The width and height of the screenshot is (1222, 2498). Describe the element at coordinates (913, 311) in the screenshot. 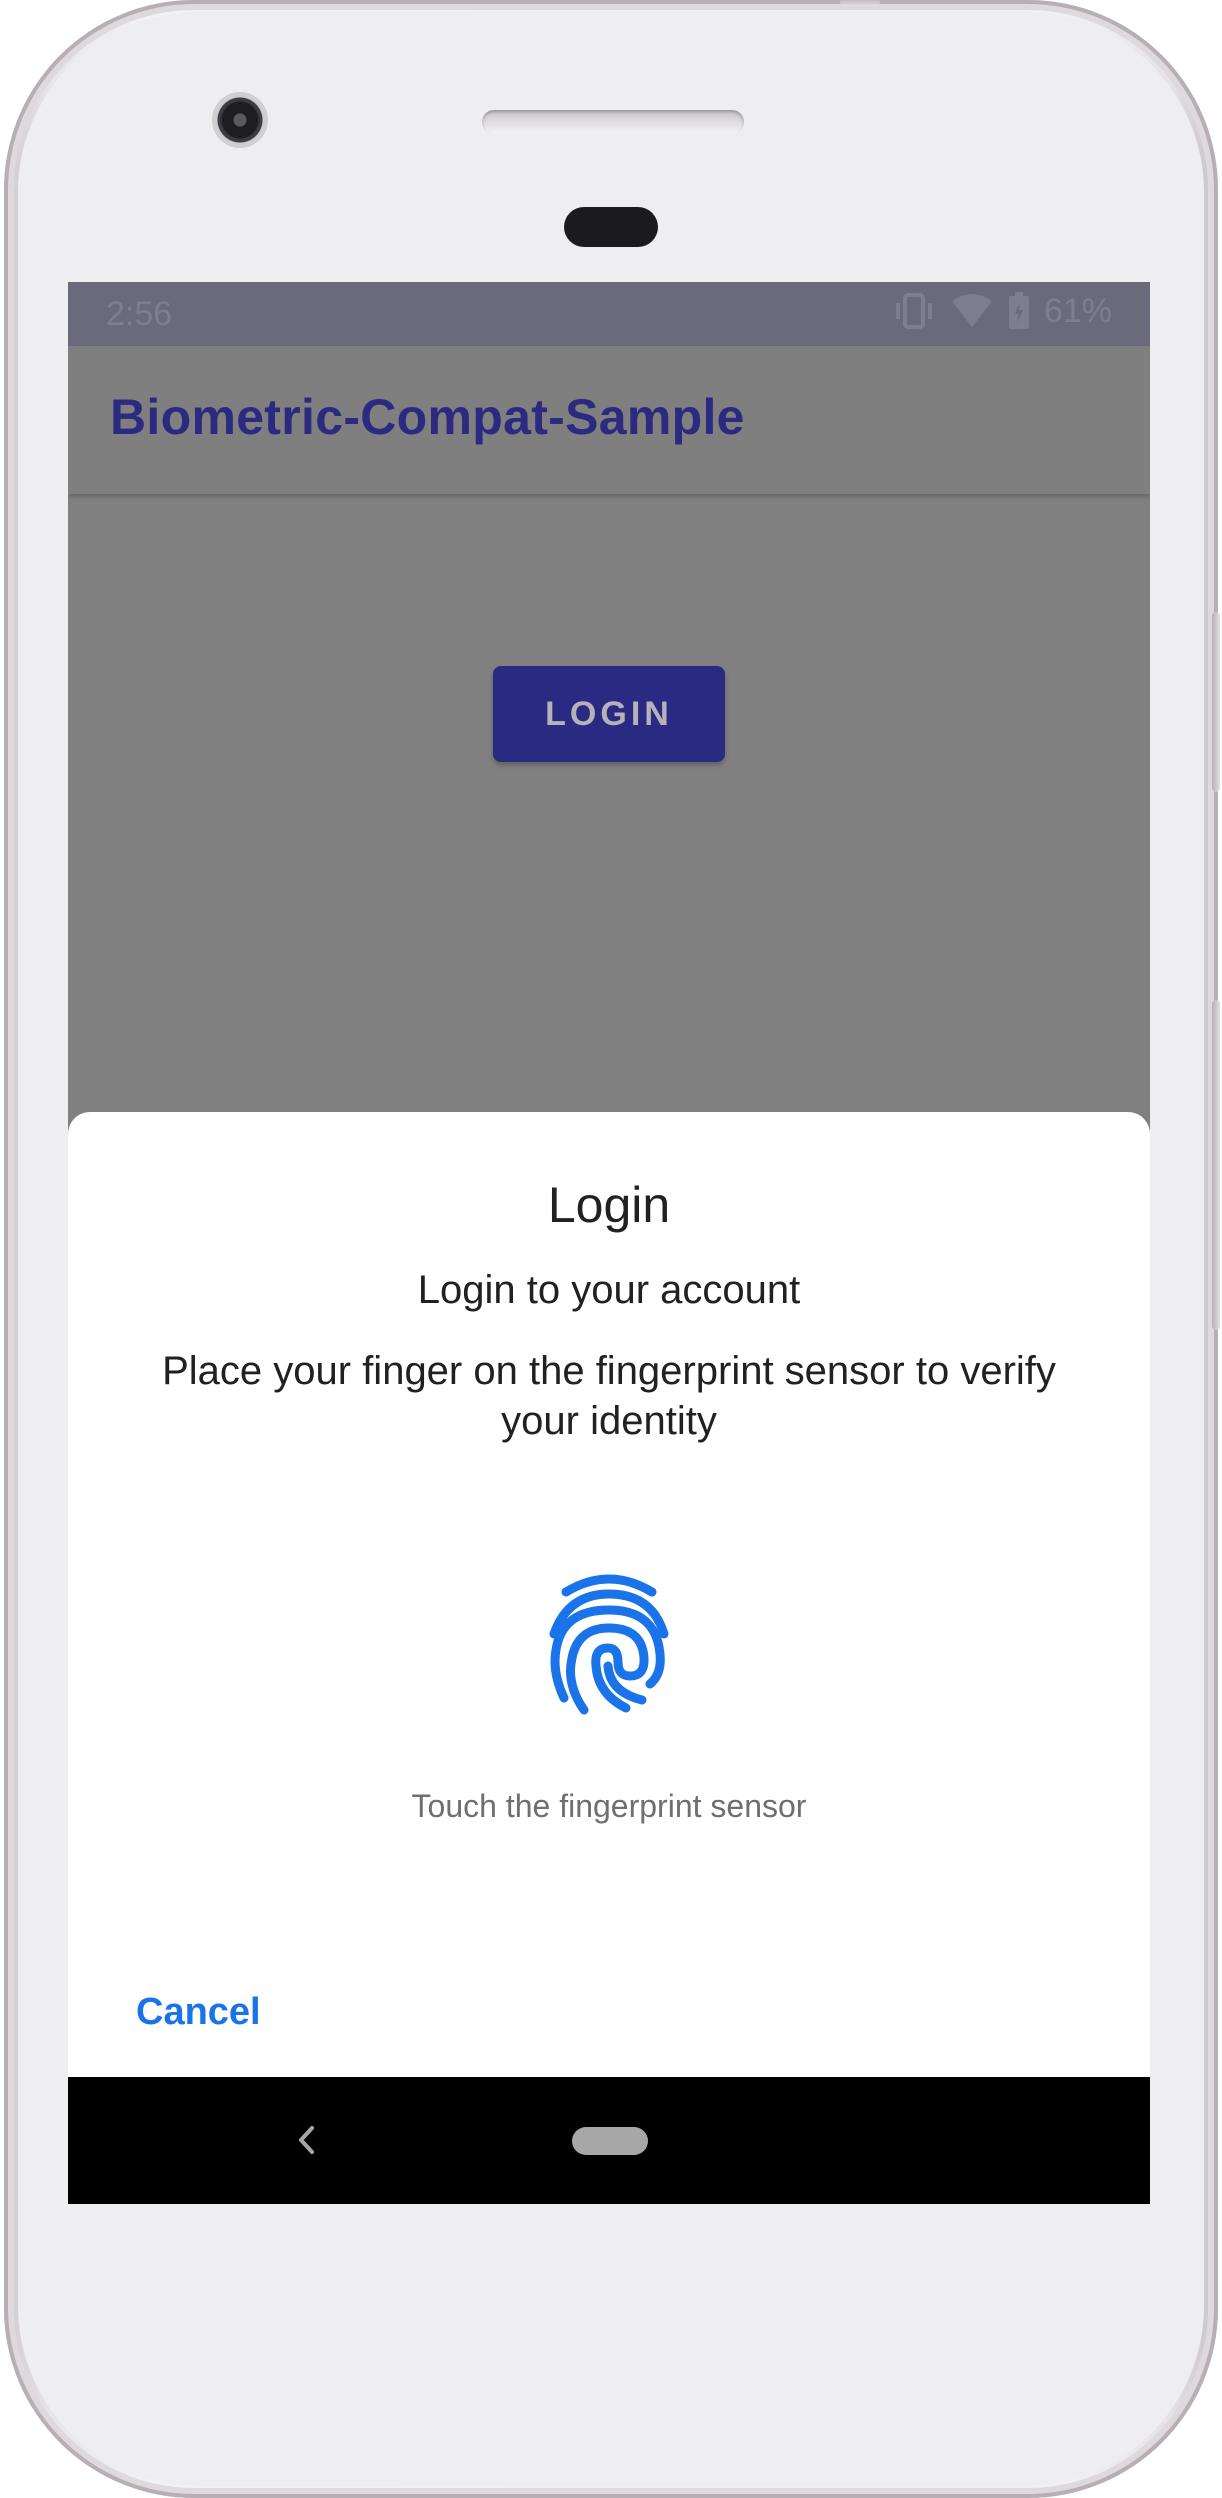

I see `vibrate-icon` at that location.